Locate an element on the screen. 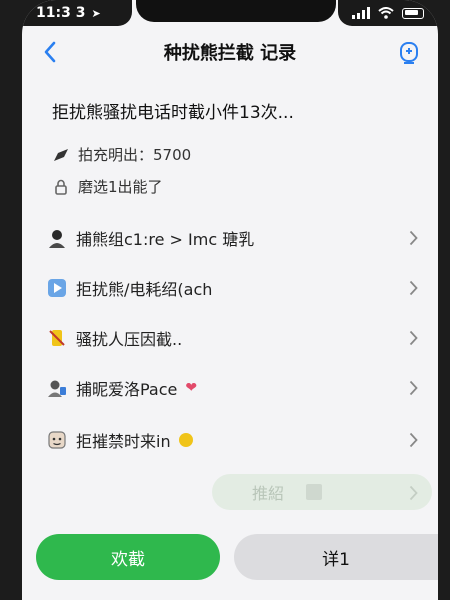  chevron-left-icon is located at coordinates (50, 52).